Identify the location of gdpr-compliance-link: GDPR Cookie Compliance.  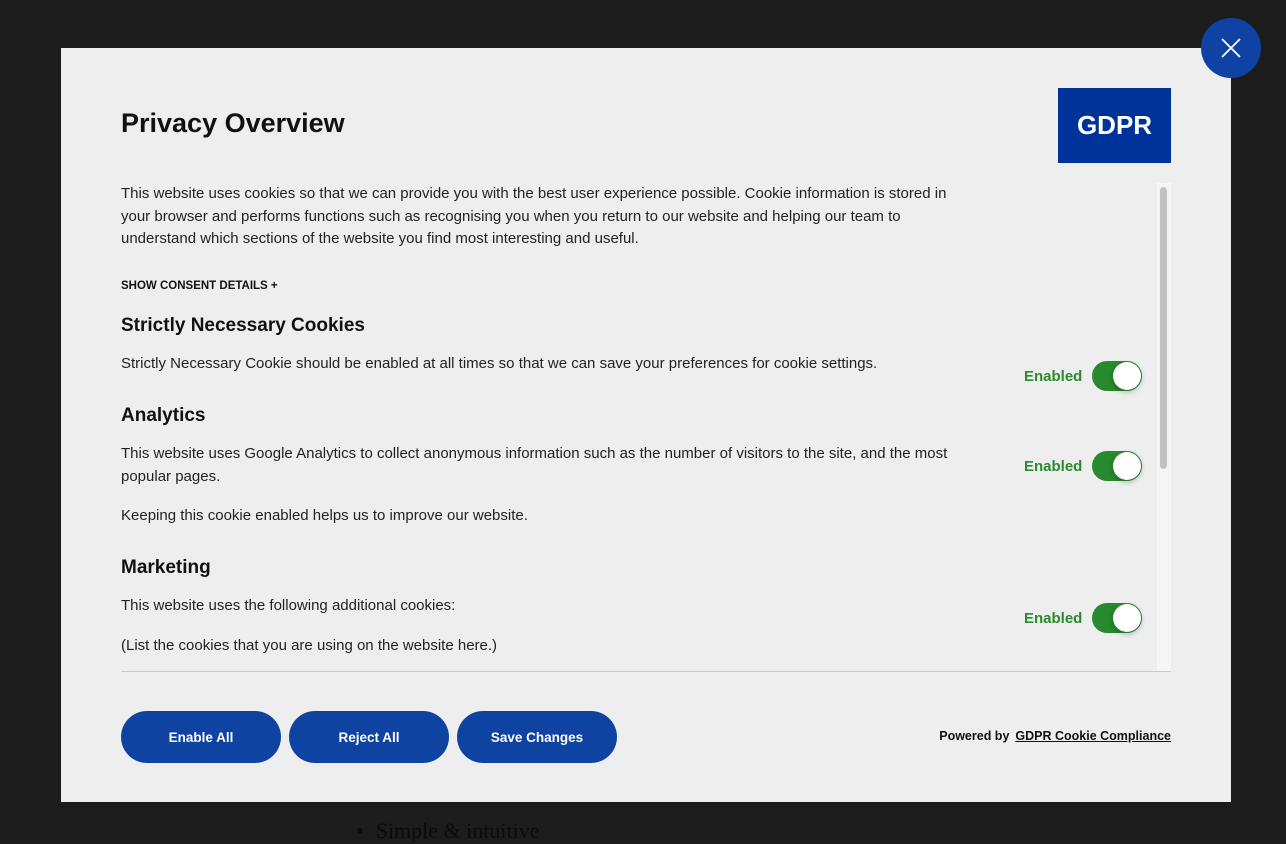
(1093, 736).